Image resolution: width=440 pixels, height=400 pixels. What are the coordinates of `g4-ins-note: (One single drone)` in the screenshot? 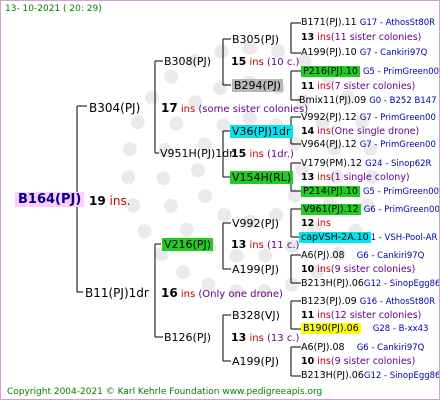 It's located at (375, 131).